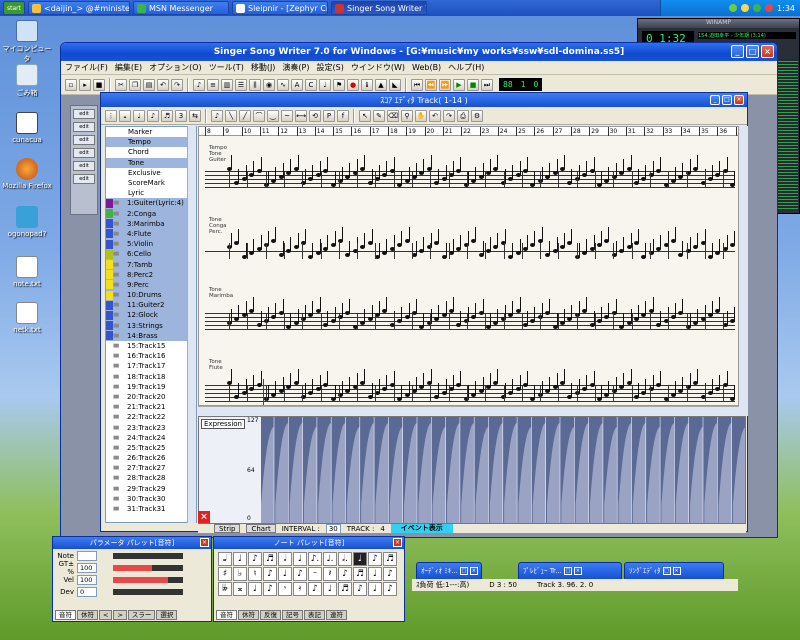 This screenshot has height=640, width=800. What do you see at coordinates (151, 193) in the screenshot?
I see `track-header-lyric: Lyric` at bounding box center [151, 193].